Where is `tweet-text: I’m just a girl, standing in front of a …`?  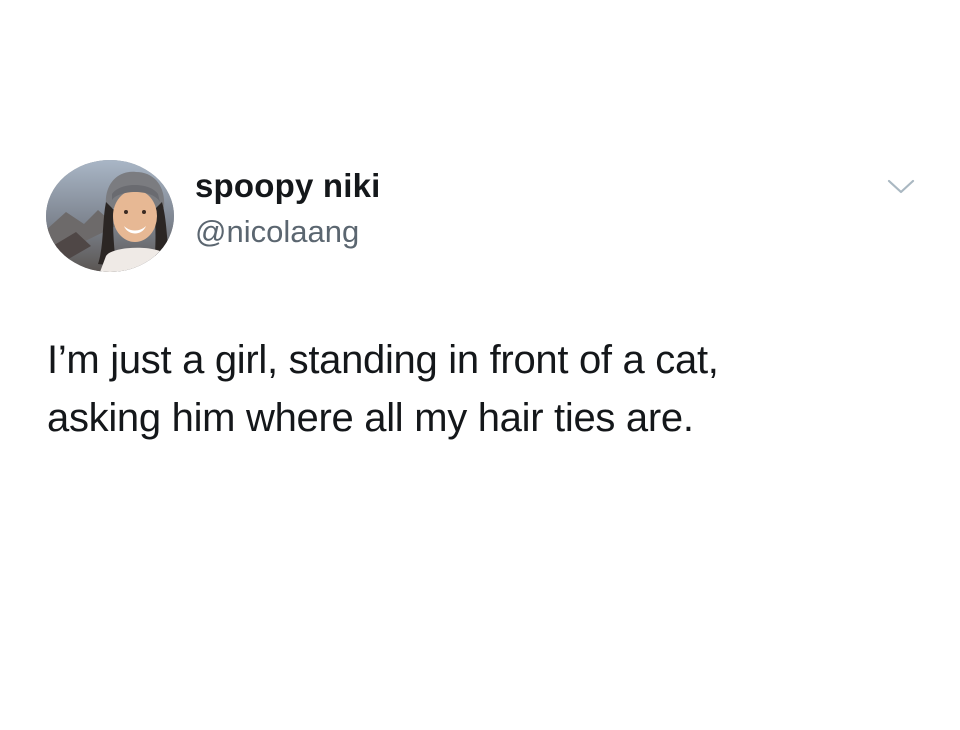
tweet-text: I’m just a girl, standing in front of a … is located at coordinates (487, 389).